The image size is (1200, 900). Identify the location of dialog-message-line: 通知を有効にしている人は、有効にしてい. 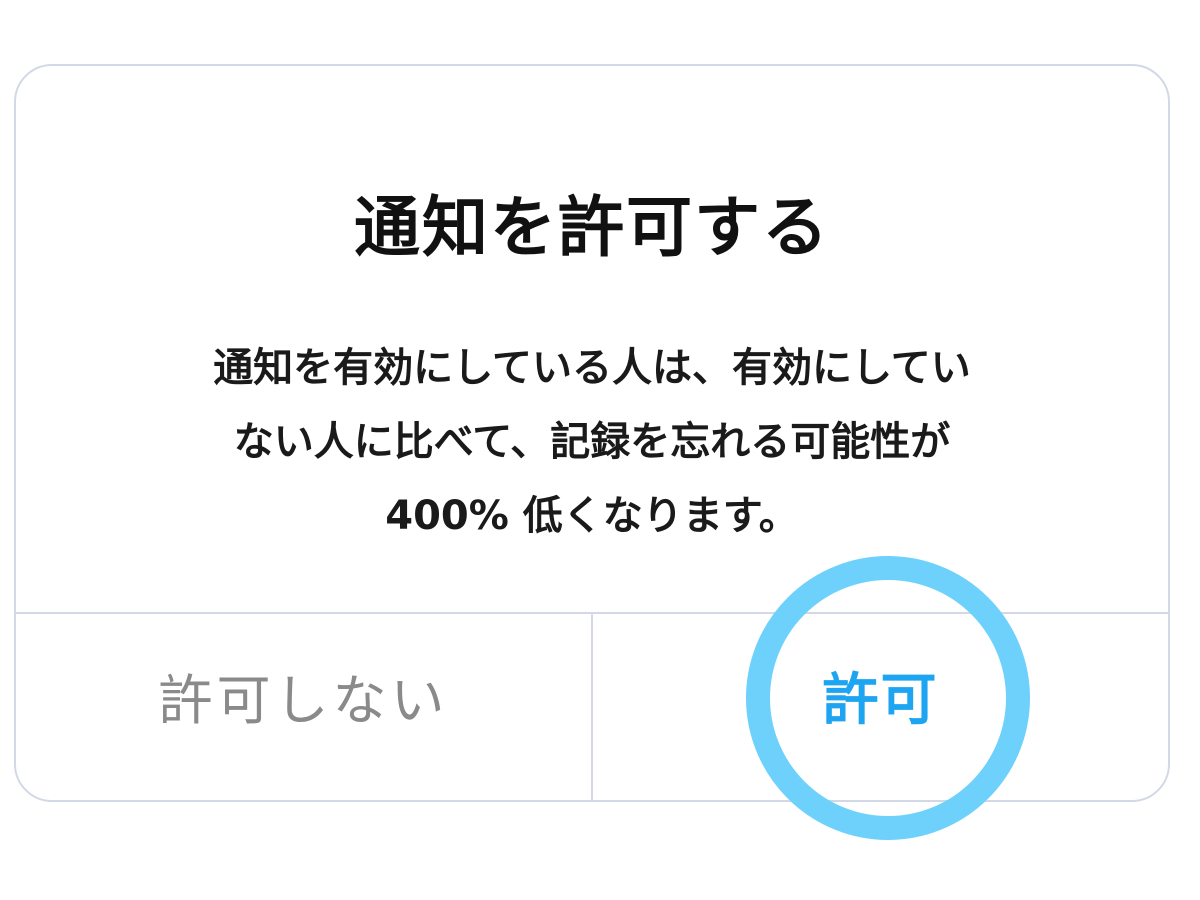
(592, 368).